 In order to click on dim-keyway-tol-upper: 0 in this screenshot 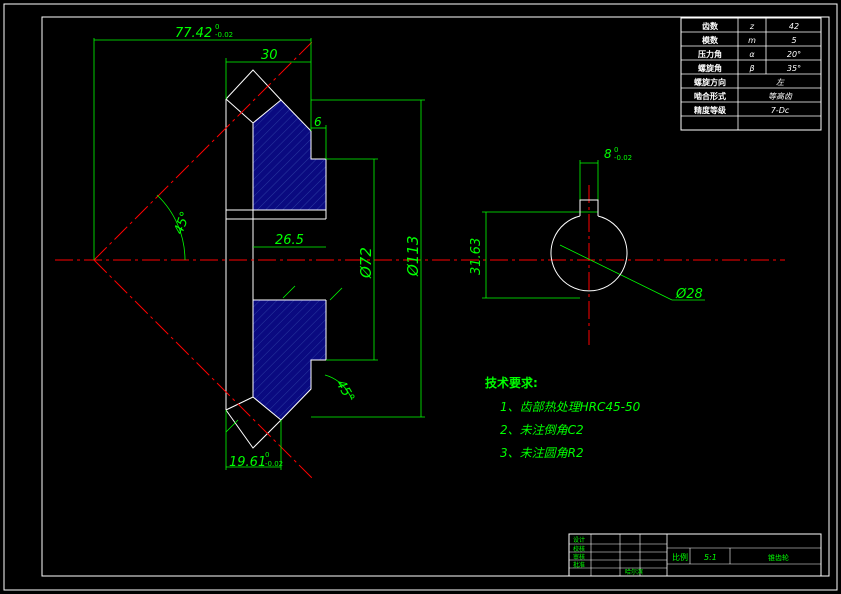, I will do `click(616, 150)`.